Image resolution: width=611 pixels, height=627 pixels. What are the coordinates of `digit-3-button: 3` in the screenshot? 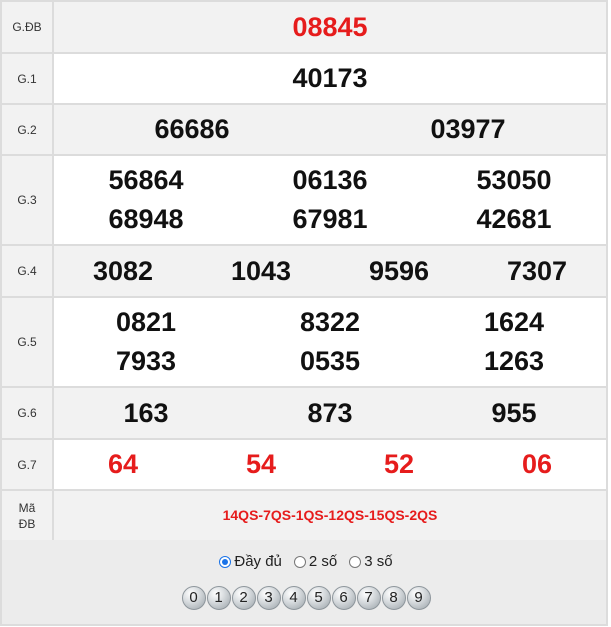 It's located at (268, 598).